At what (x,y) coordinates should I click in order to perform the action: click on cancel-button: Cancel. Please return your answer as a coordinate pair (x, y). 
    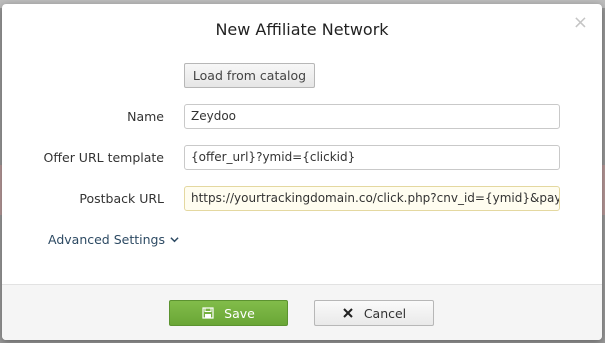
    Looking at the image, I should click on (374, 313).